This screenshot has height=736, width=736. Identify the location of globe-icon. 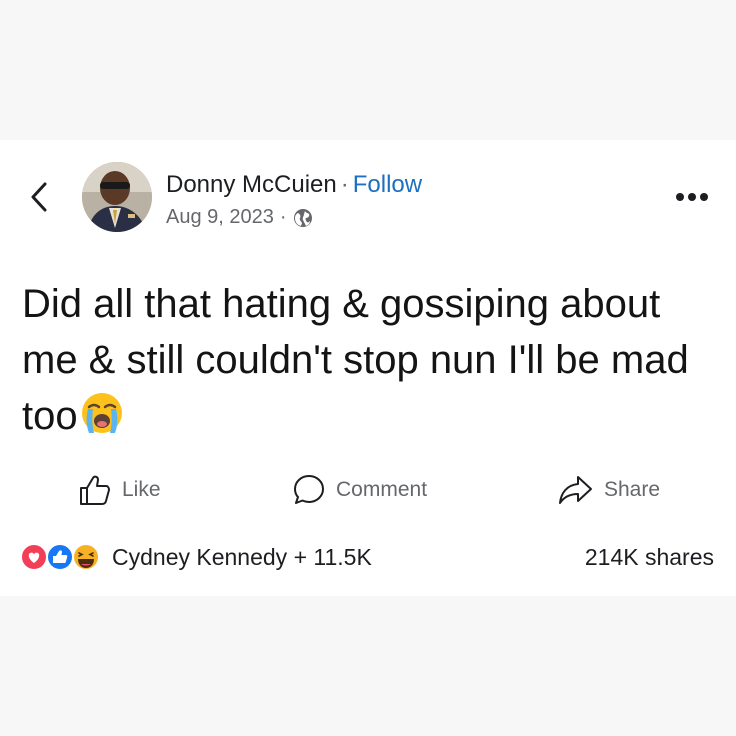
(302, 217).